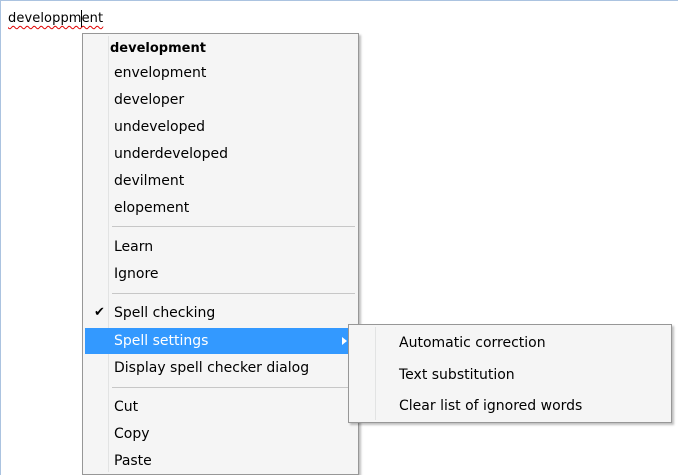 The height and width of the screenshot is (475, 678). I want to click on cut-menu-item: Cut, so click(220, 407).